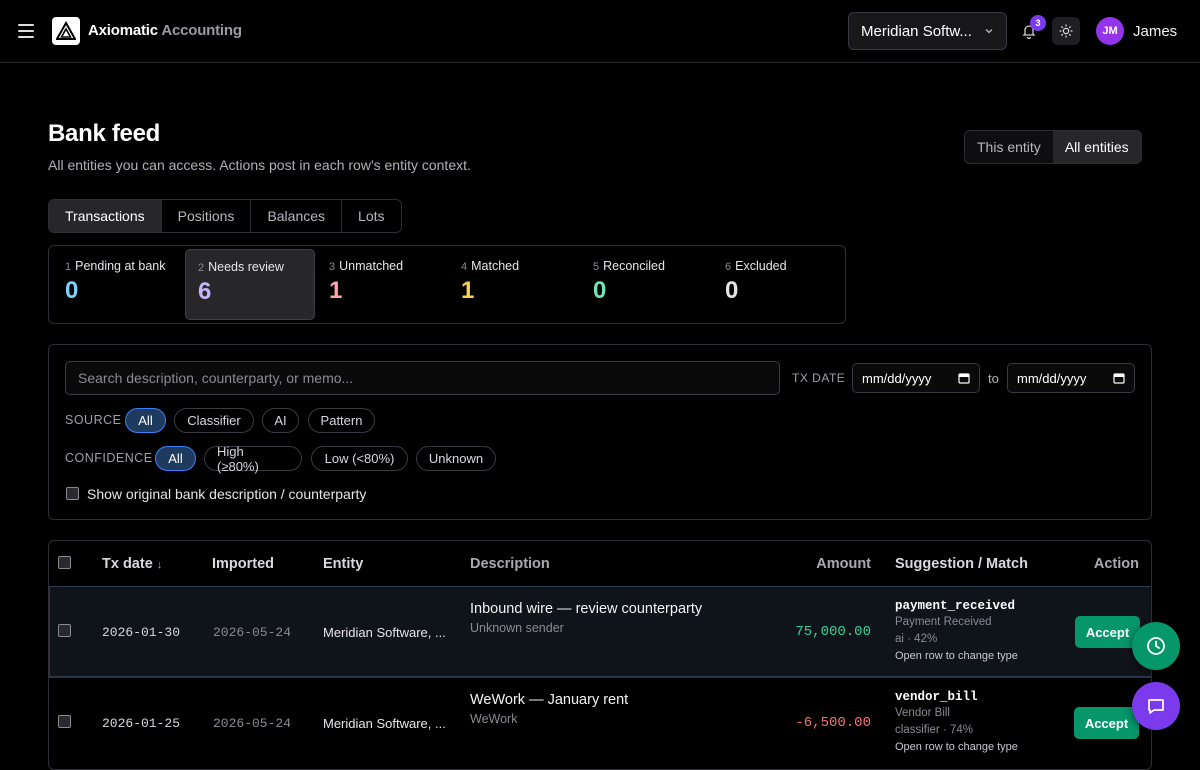 The width and height of the screenshot is (1200, 770). Describe the element at coordinates (596, 267) in the screenshot. I see `status-num: 5` at that location.